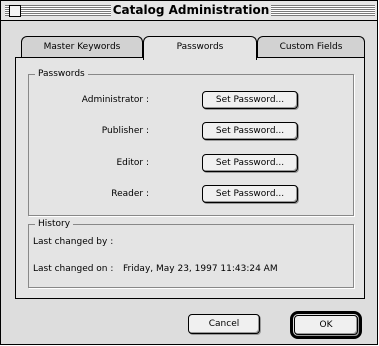  What do you see at coordinates (15, 11) in the screenshot?
I see `close-box-icon` at bounding box center [15, 11].